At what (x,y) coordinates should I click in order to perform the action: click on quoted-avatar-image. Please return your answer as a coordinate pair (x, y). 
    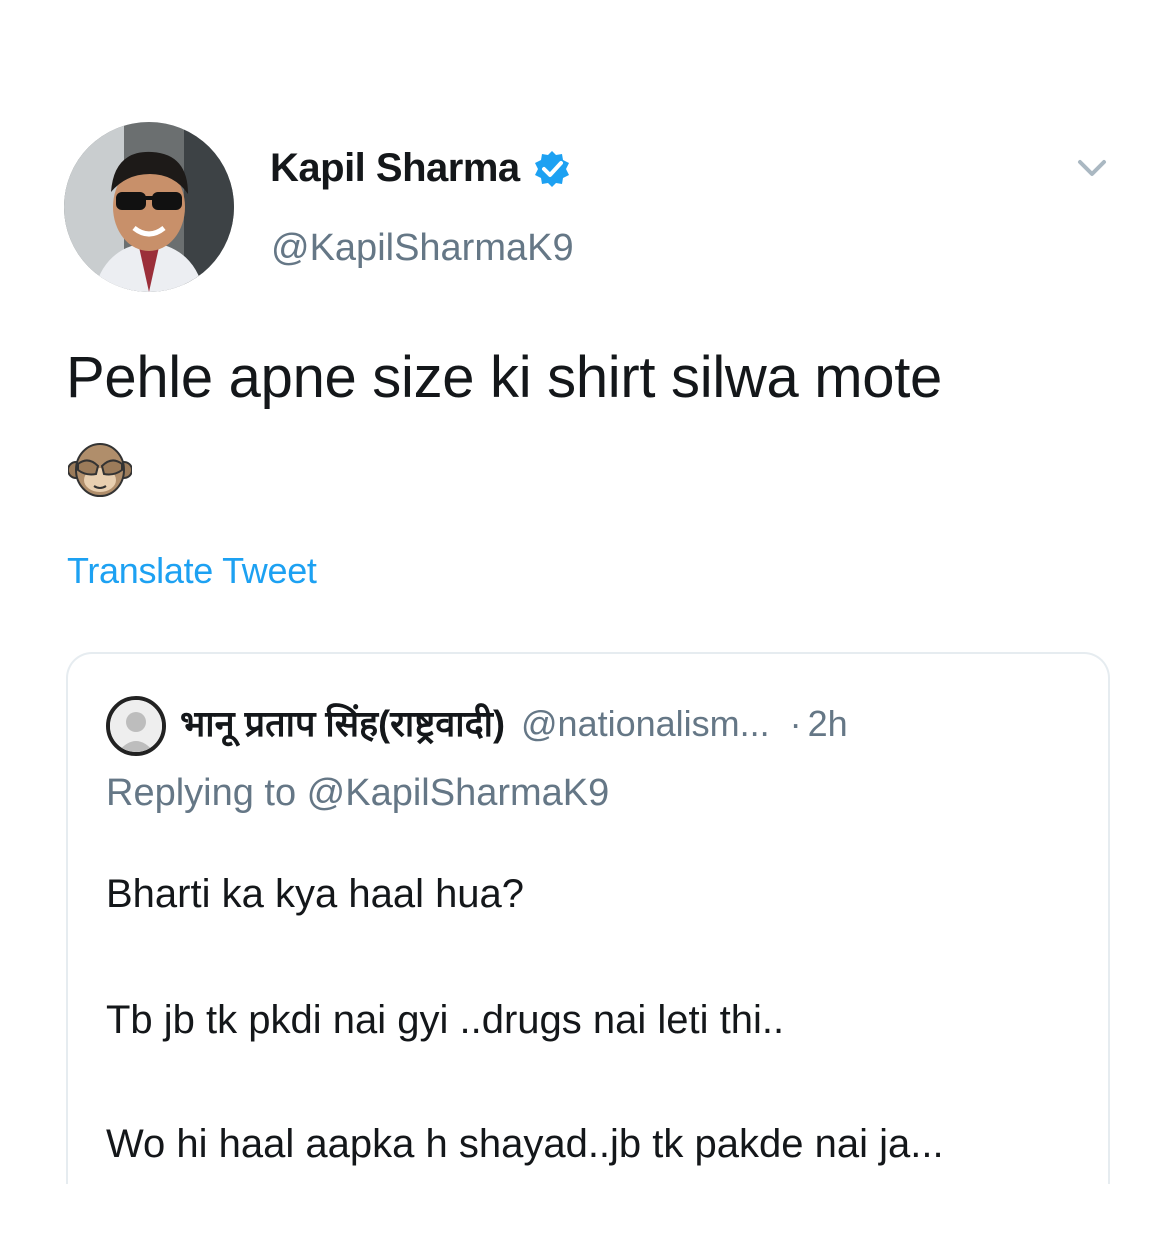
    Looking at the image, I should click on (136, 726).